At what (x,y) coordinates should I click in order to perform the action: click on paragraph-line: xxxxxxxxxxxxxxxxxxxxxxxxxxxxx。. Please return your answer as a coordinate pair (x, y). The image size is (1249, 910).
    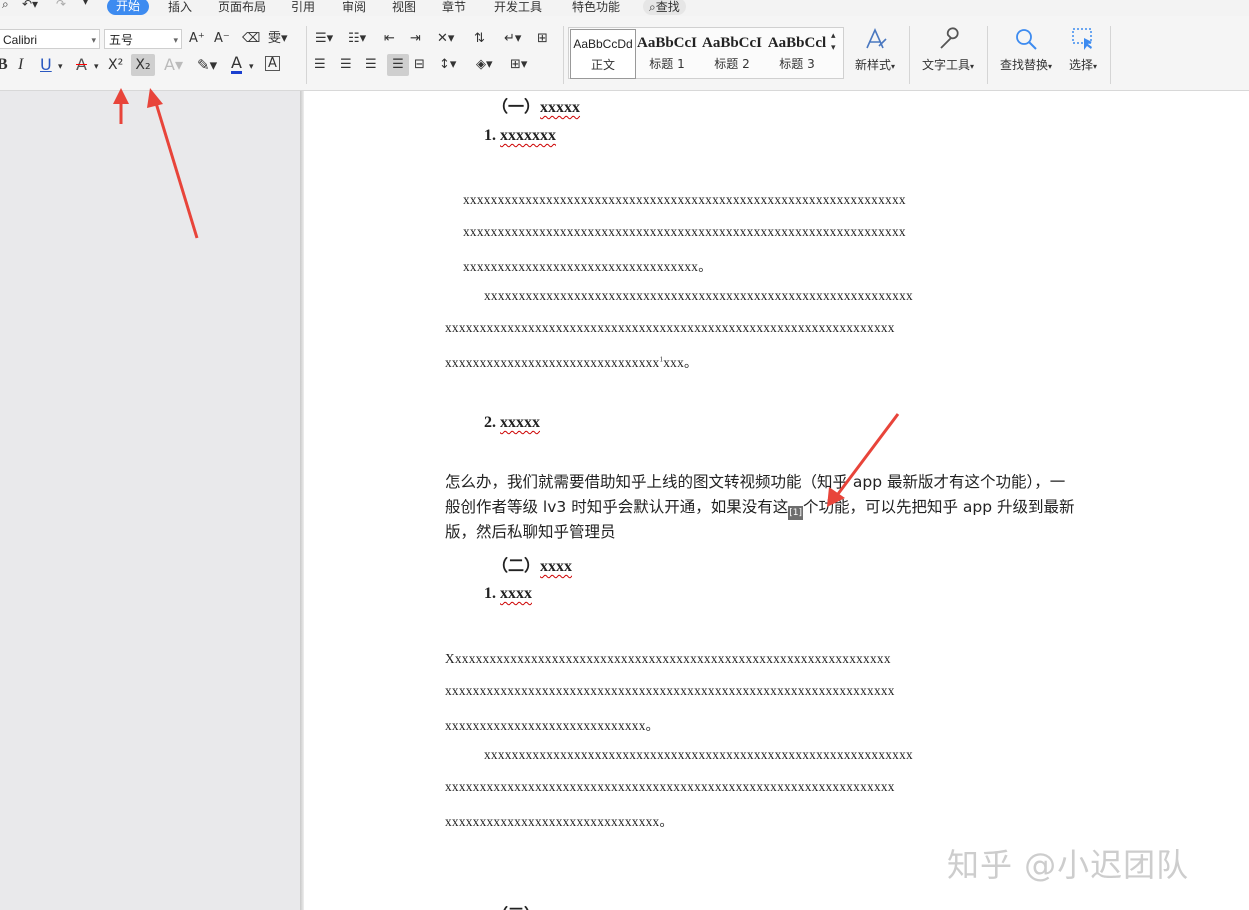
    Looking at the image, I should click on (552, 725).